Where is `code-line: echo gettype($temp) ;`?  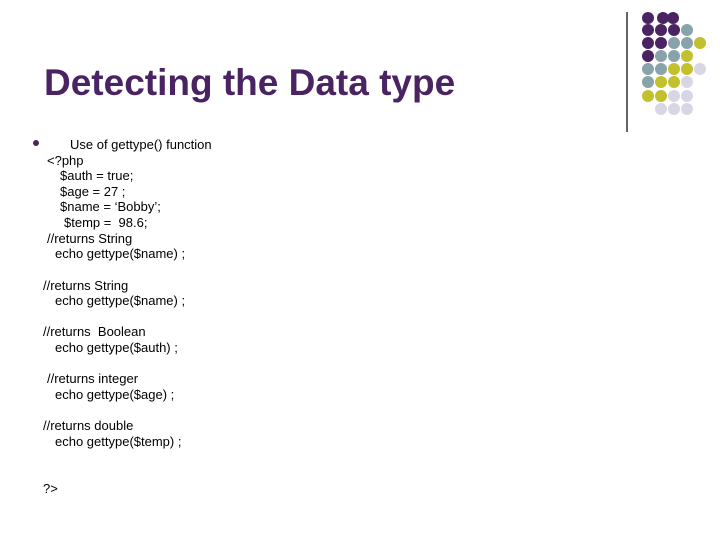 code-line: echo gettype($temp) ; is located at coordinates (118, 441).